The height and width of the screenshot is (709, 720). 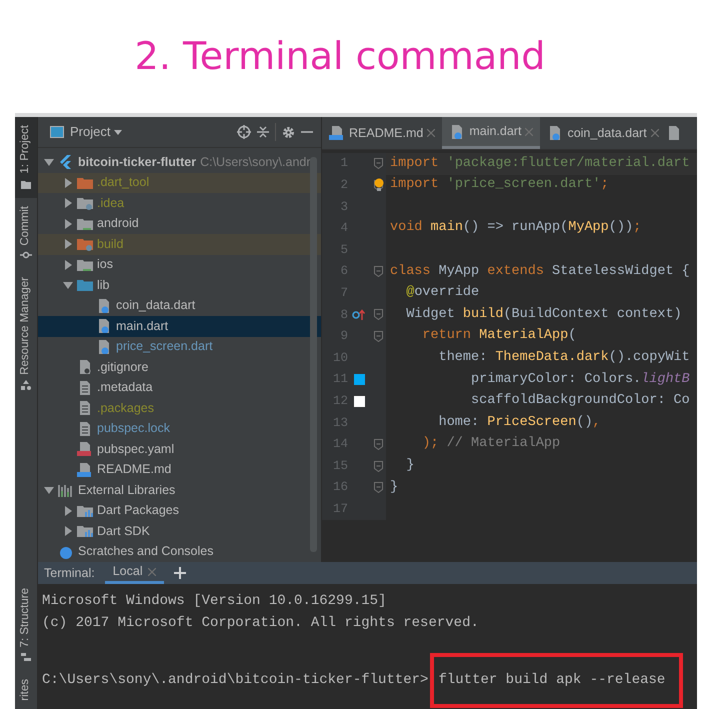 I want to click on item-label: .idea, so click(x=110, y=203).